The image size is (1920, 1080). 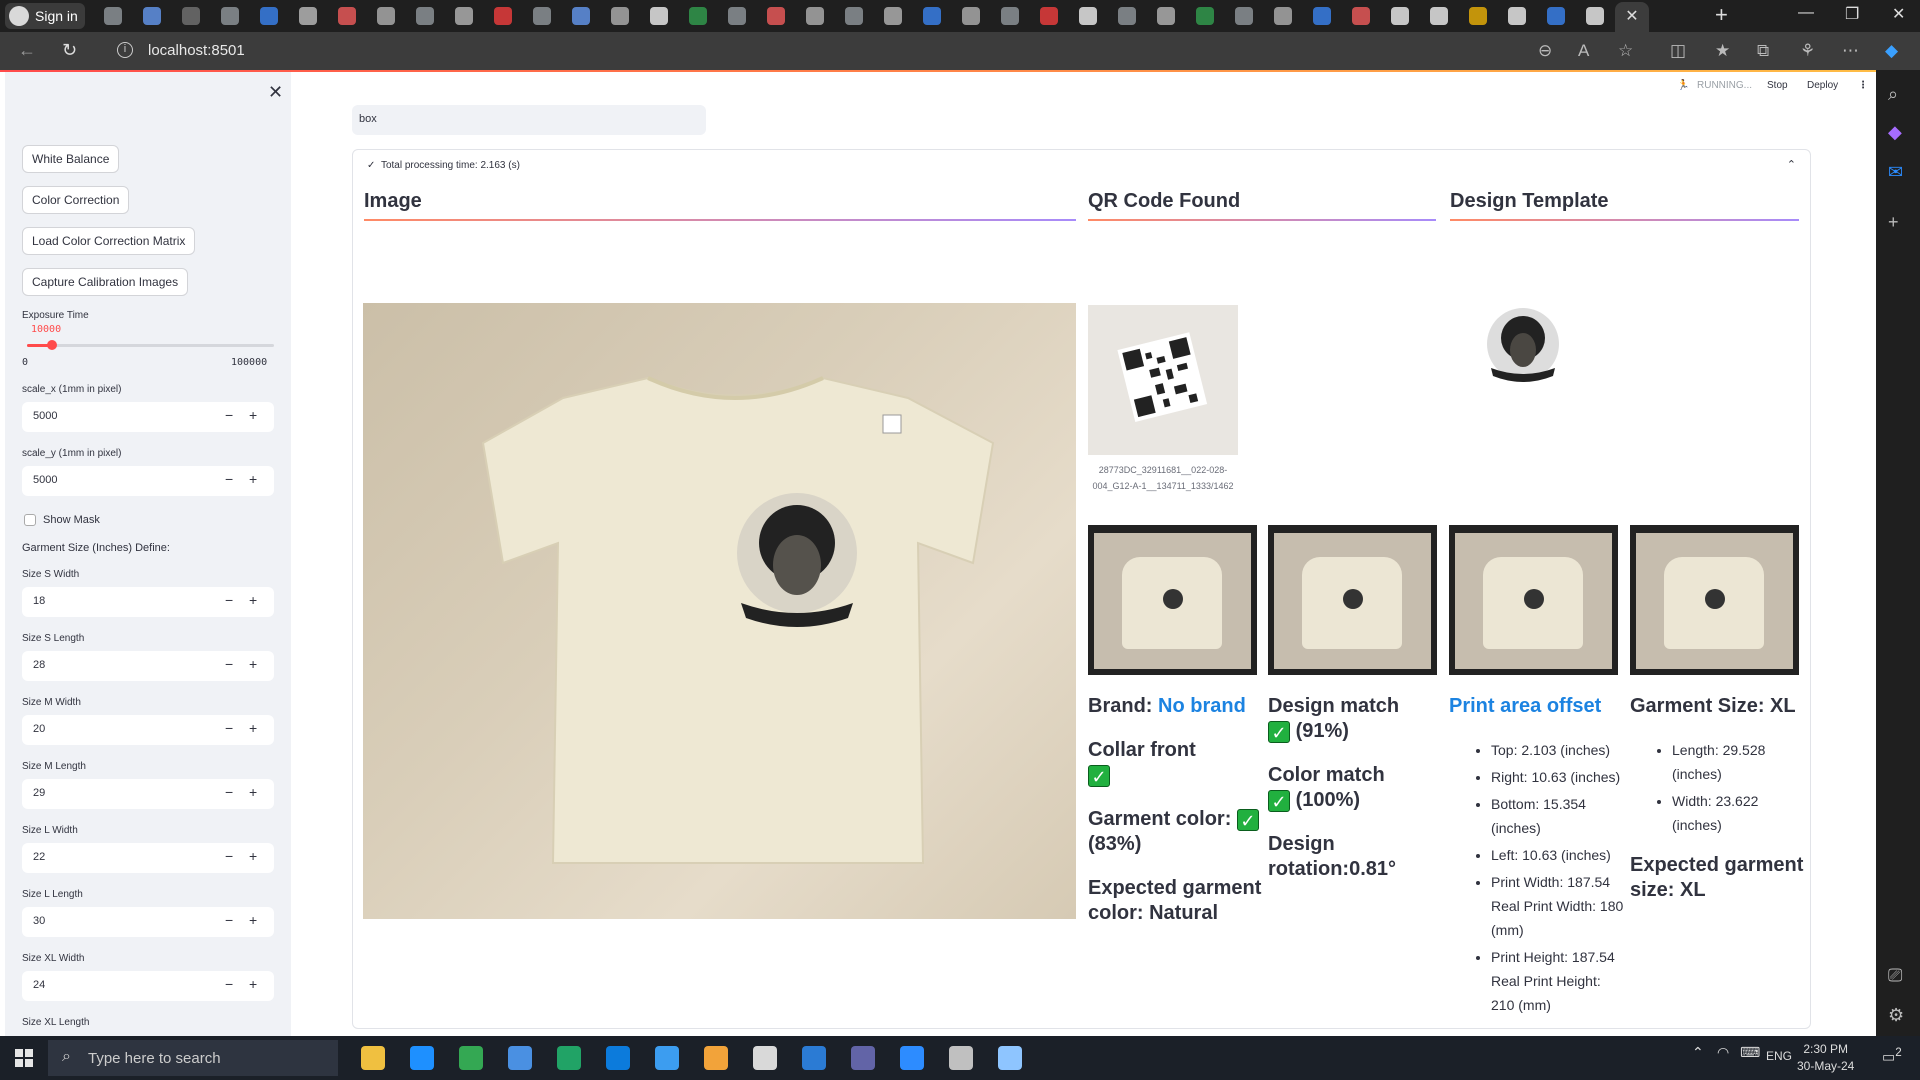 What do you see at coordinates (1763, 51) in the screenshot?
I see `collections-icon: ⧉` at bounding box center [1763, 51].